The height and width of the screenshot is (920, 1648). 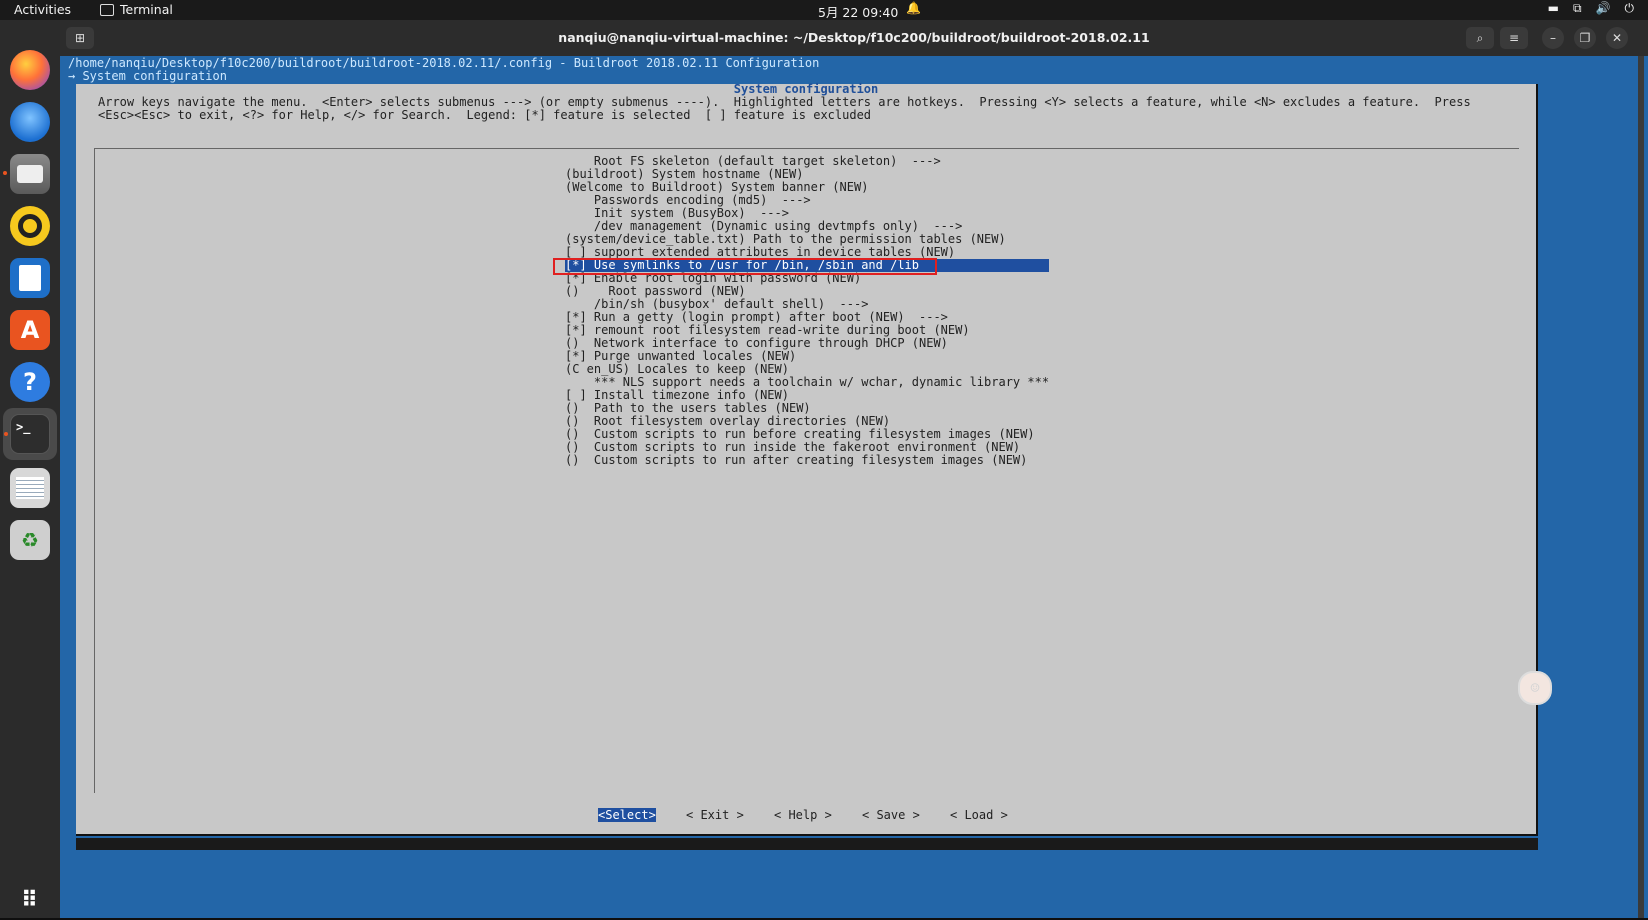 I want to click on thunderbird-icon, so click(x=30, y=122).